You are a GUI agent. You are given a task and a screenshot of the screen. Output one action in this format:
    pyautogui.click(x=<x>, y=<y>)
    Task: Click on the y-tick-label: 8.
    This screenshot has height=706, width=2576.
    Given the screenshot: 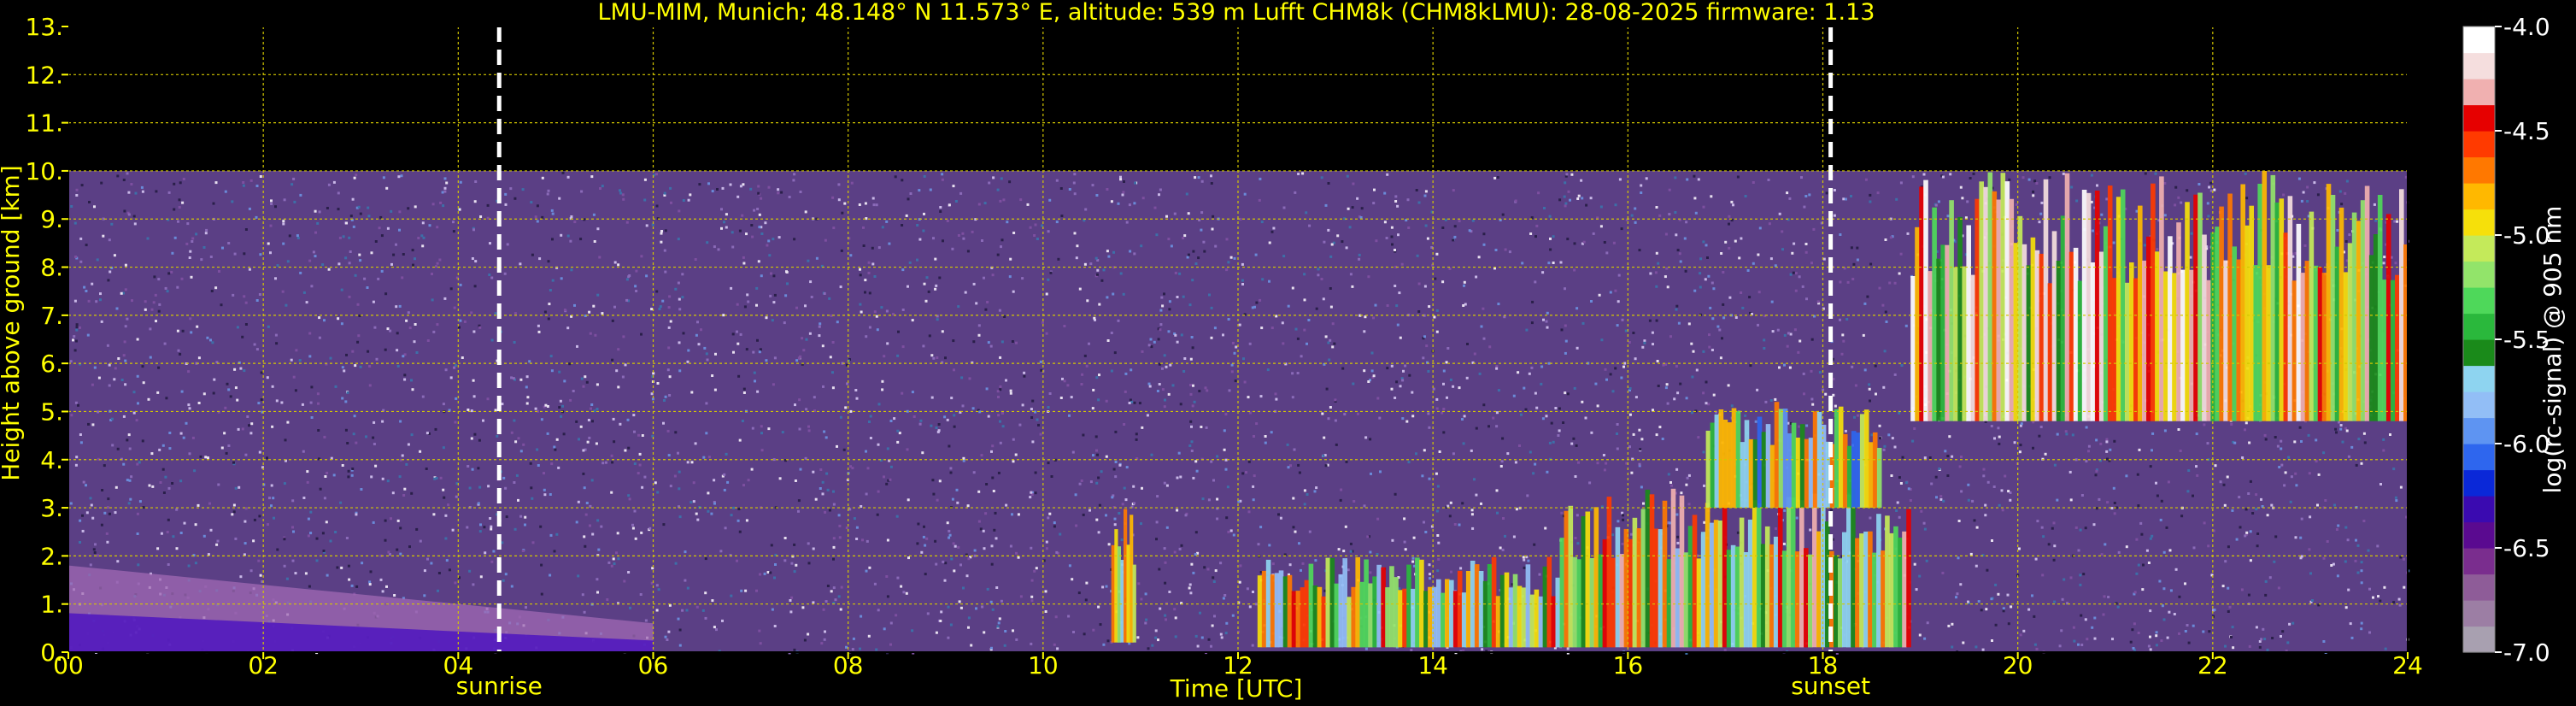 What is the action you would take?
    pyautogui.click(x=51, y=268)
    